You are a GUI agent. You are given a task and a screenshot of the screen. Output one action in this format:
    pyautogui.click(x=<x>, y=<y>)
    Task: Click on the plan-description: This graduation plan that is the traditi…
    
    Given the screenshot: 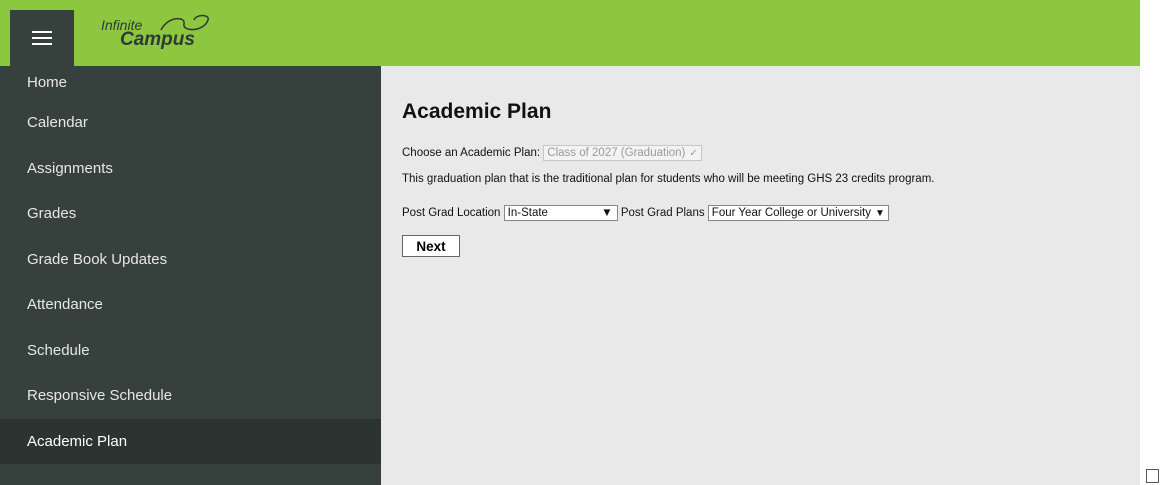 What is the action you would take?
    pyautogui.click(x=668, y=179)
    